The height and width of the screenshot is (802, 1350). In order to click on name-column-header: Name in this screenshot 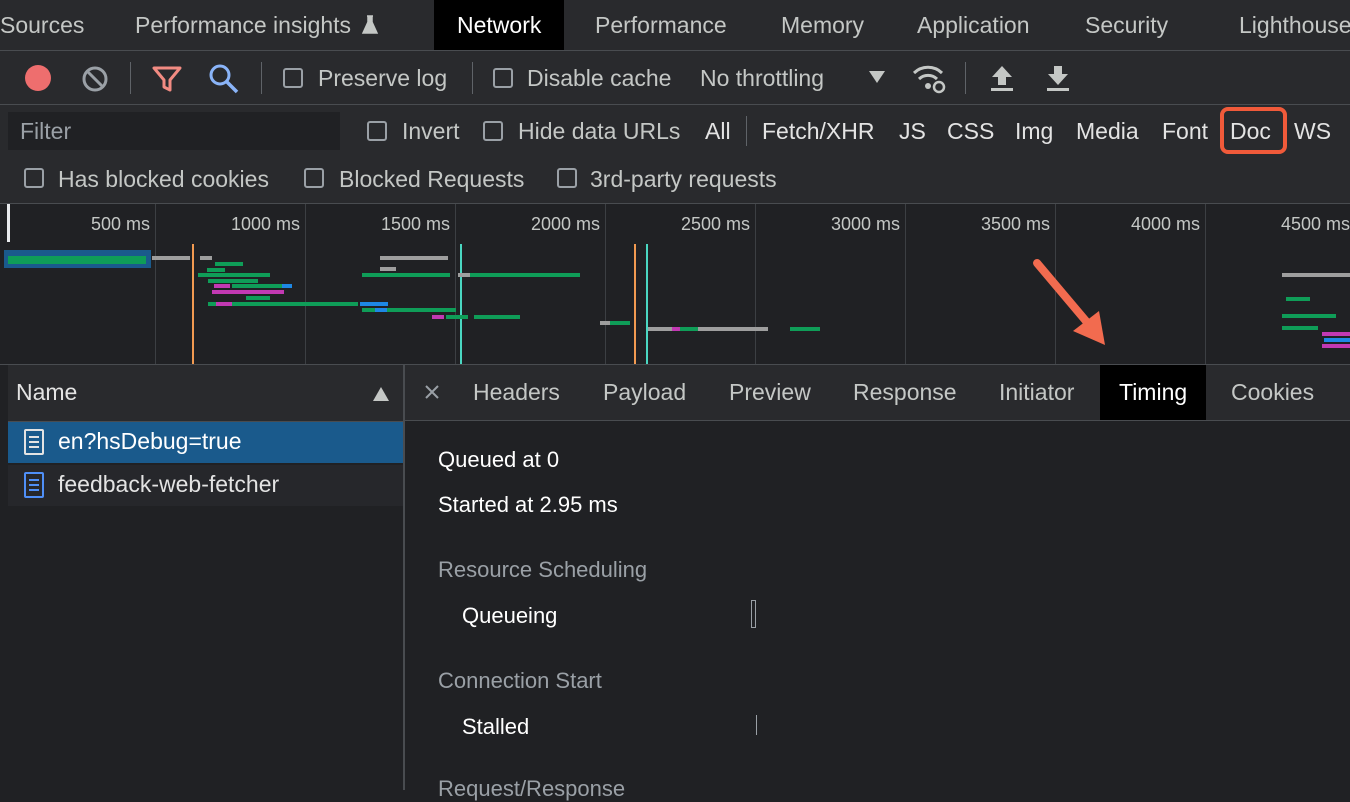, I will do `click(205, 393)`.